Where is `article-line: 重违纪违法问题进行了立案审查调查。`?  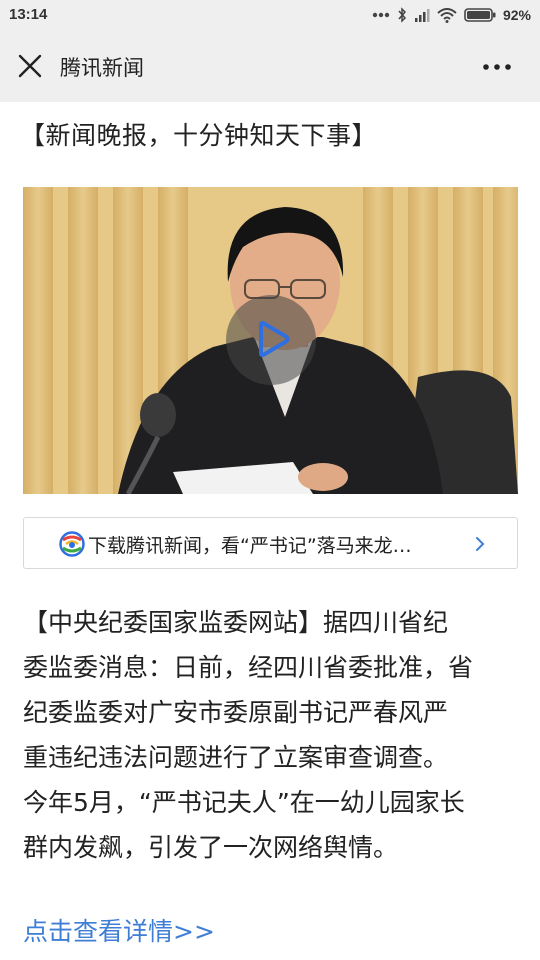 article-line: 重违纪违法问题进行了立案审查调查。 is located at coordinates (236, 757).